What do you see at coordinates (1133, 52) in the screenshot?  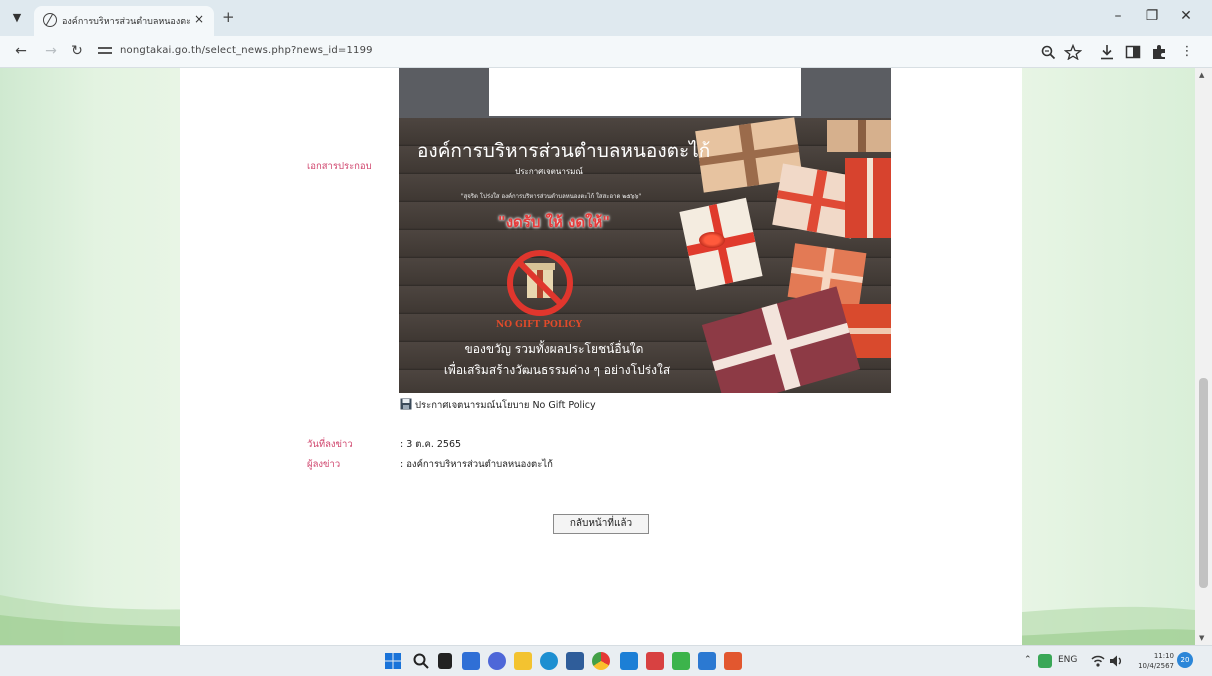 I see `side-panel-icon` at bounding box center [1133, 52].